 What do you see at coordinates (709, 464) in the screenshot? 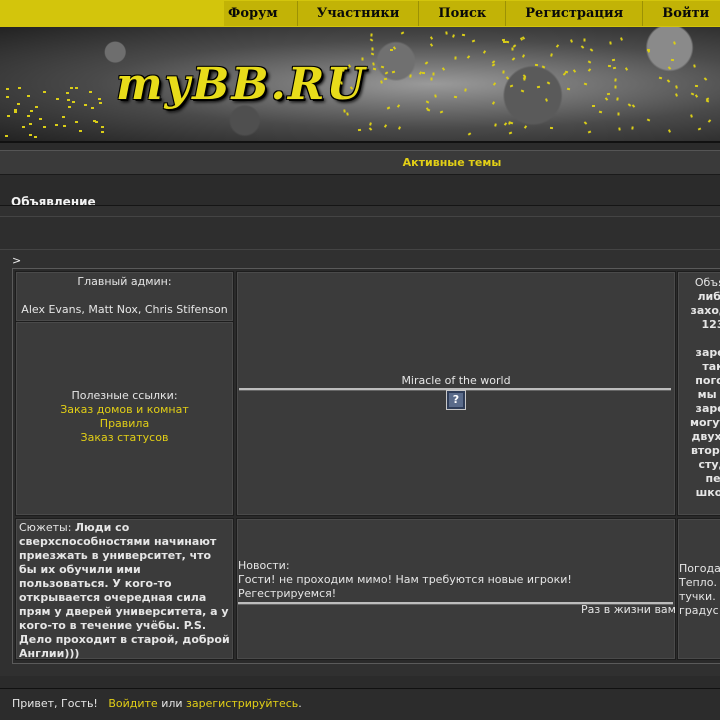
I see `right-announcement-line: студ` at bounding box center [709, 464].